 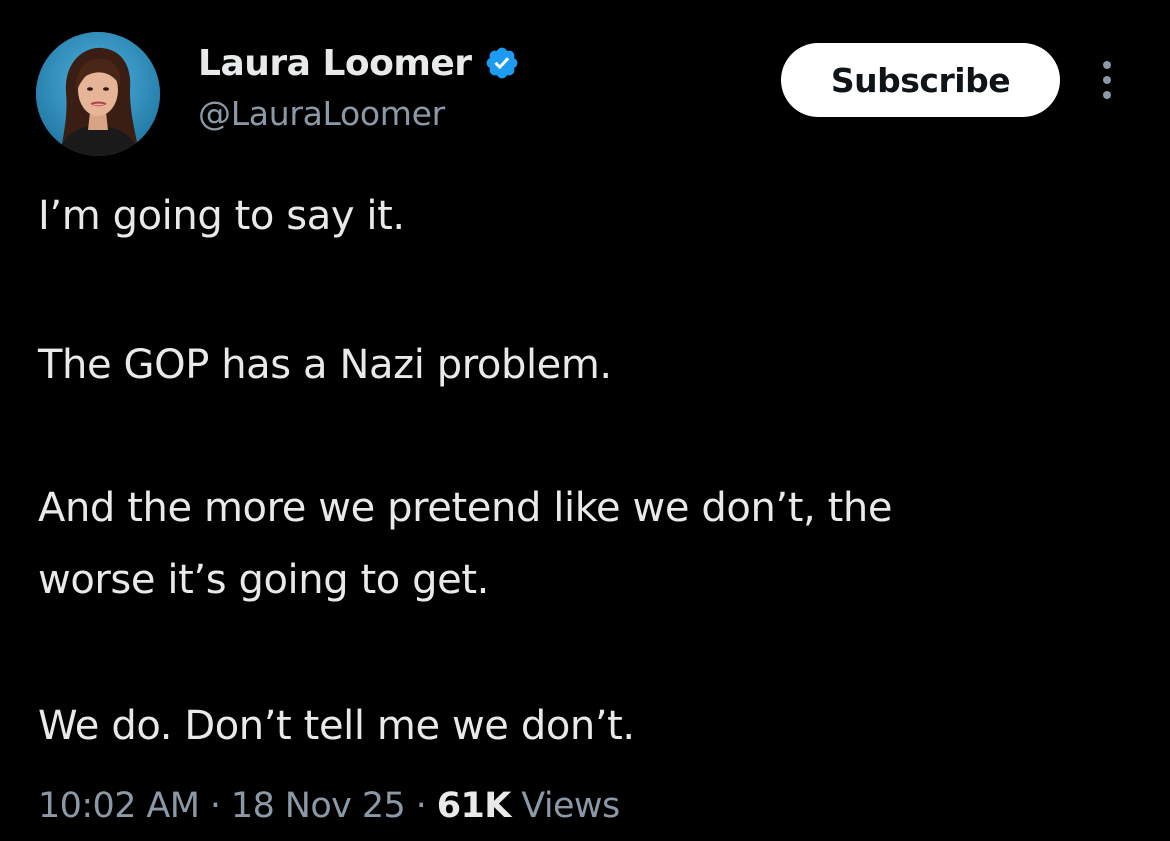 I want to click on tweet-text-line-1: I’m going to say it., so click(x=221, y=216).